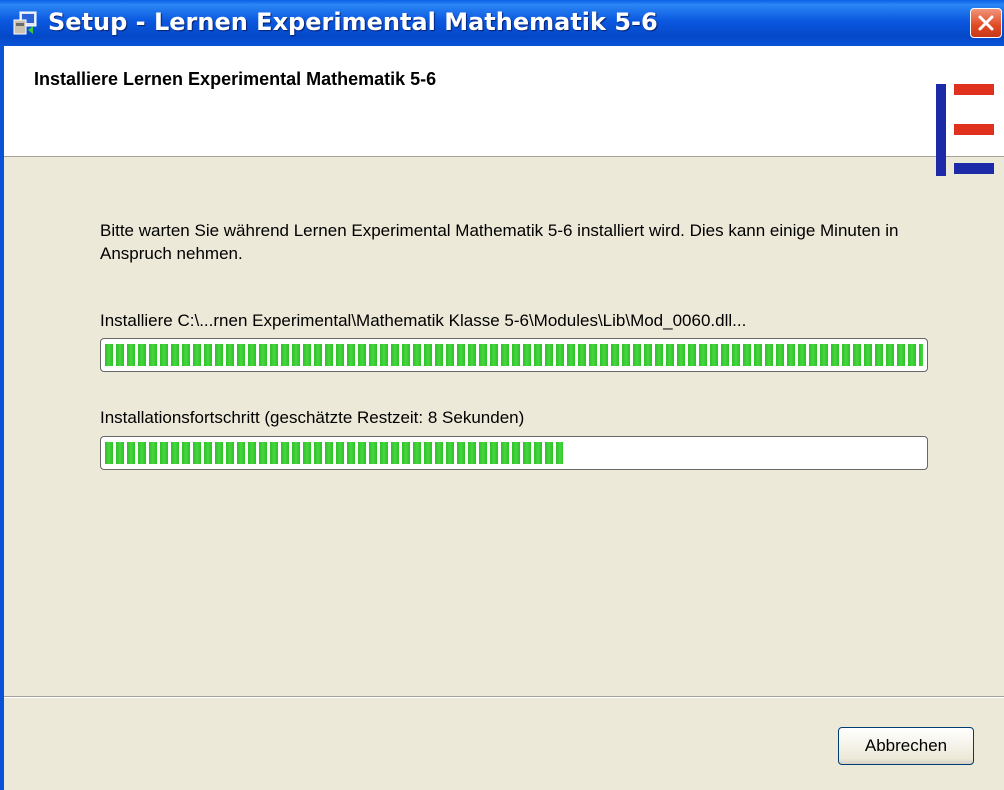 The width and height of the screenshot is (1004, 790). I want to click on wizard-header, so click(504, 101).